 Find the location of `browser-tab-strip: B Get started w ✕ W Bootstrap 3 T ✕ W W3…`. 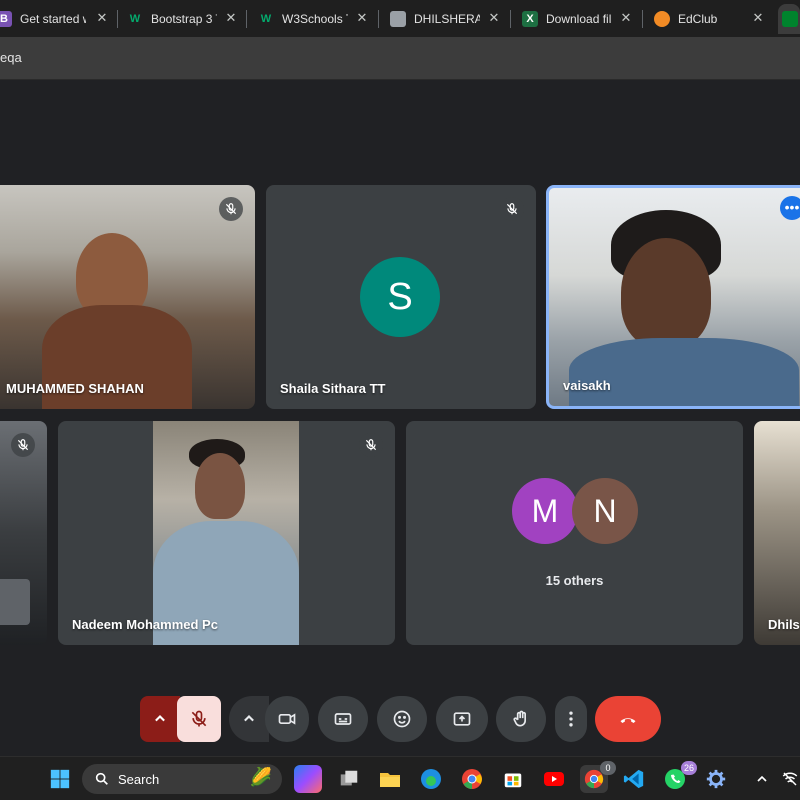

browser-tab-strip: B Get started w ✕ W Bootstrap 3 T ✕ W W3… is located at coordinates (400, 18).